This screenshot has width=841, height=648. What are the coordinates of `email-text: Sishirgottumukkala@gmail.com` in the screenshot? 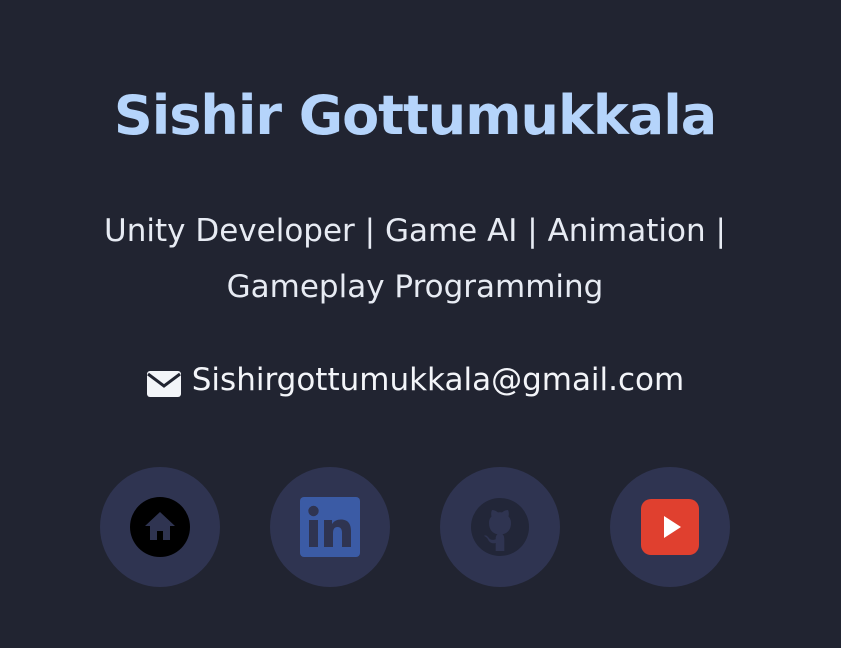 It's located at (438, 380).